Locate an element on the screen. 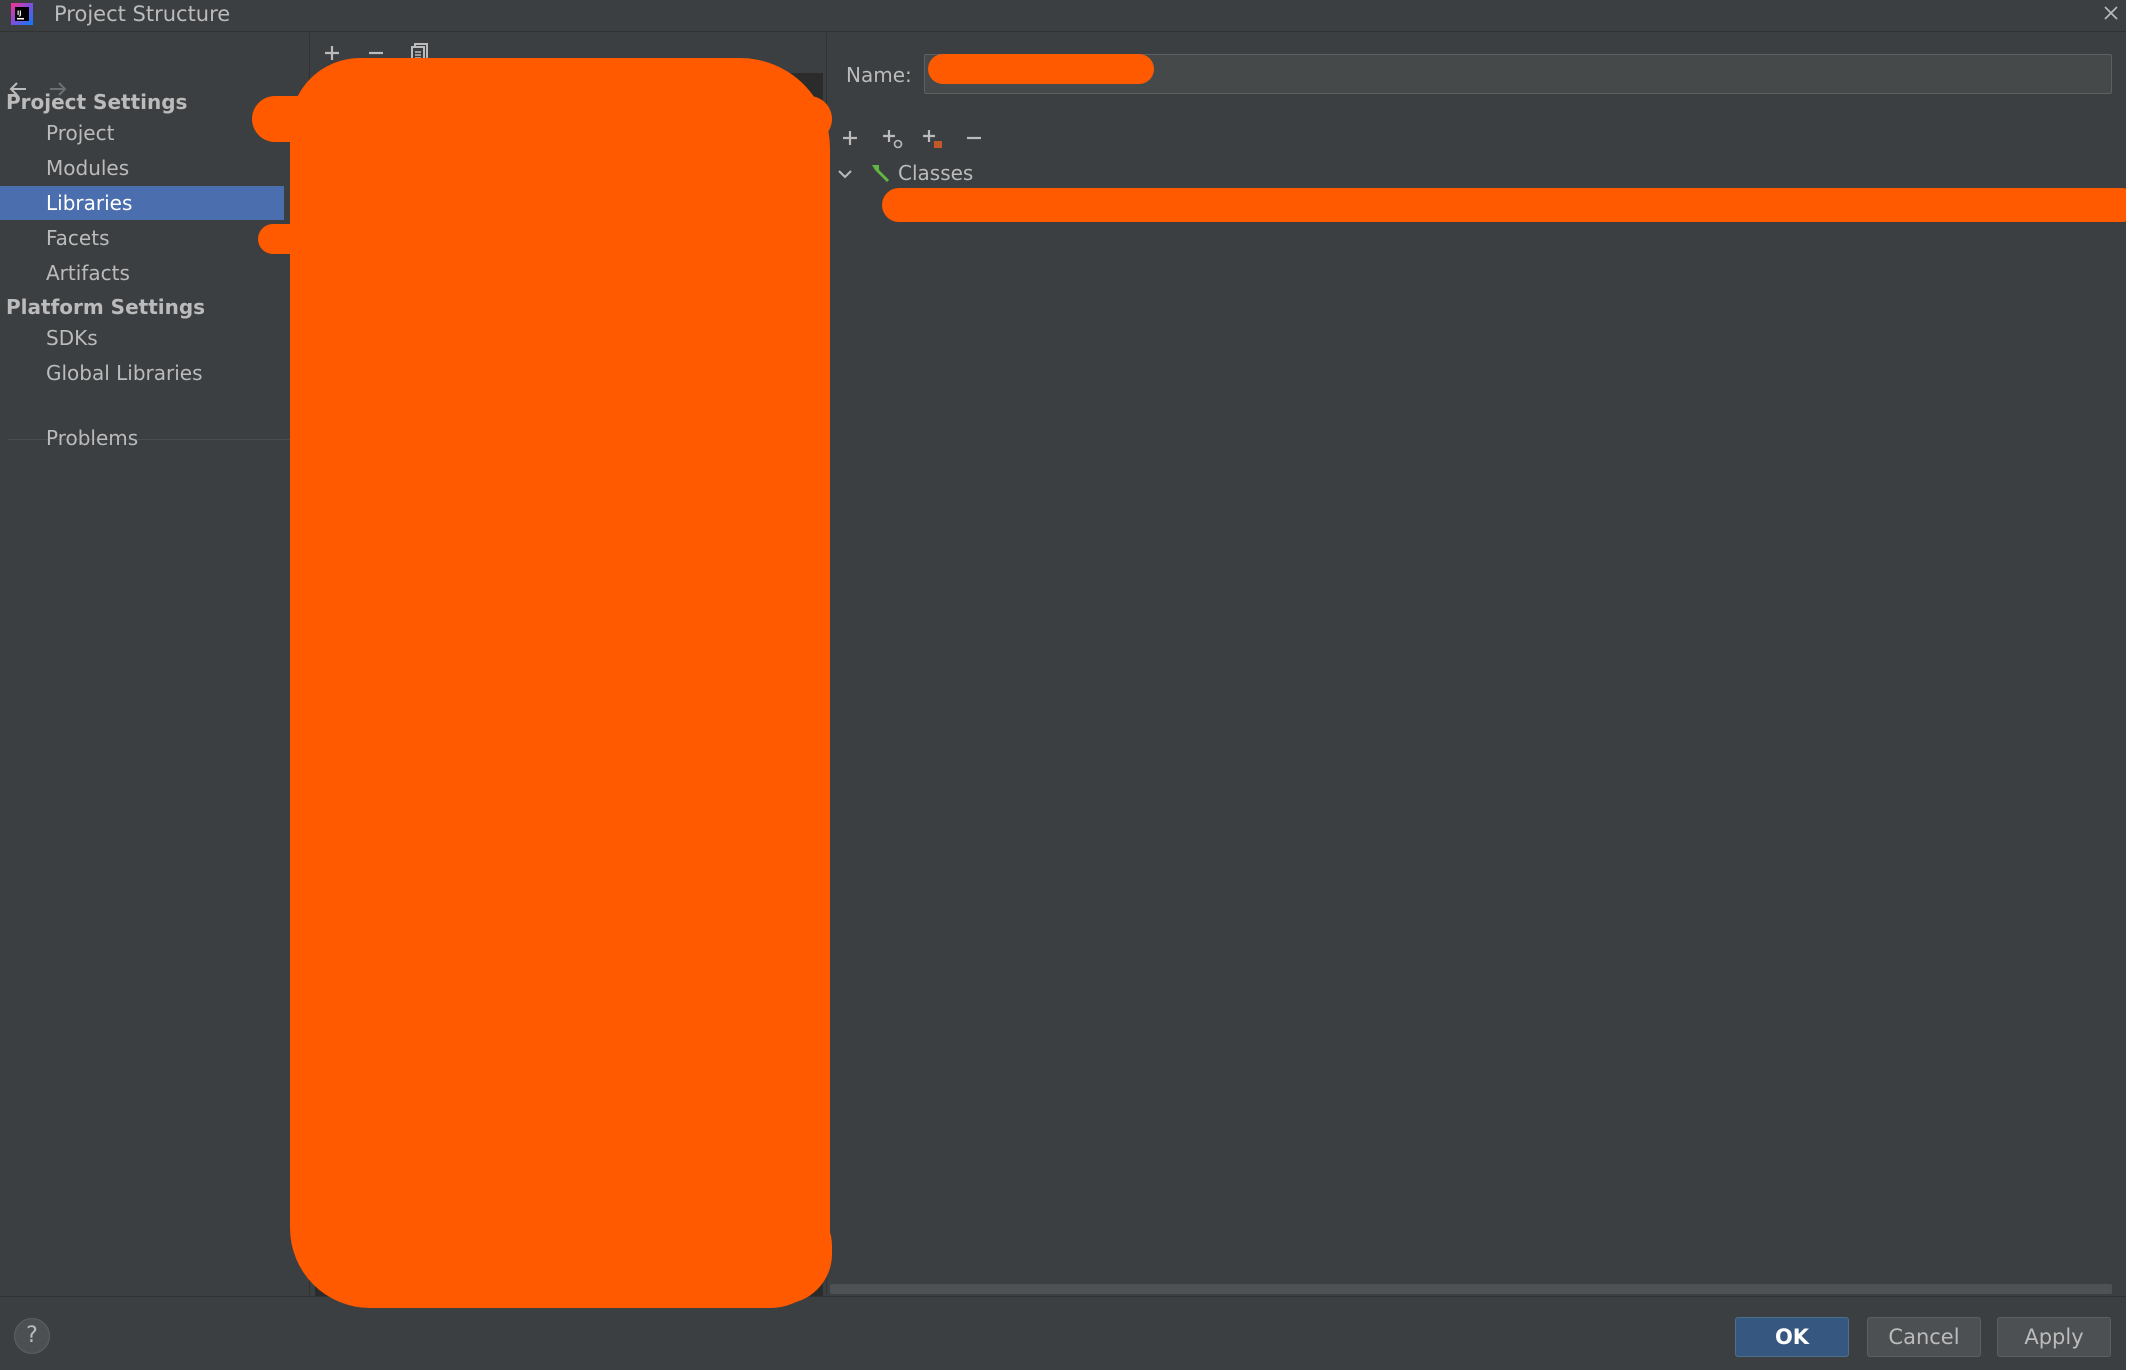 The image size is (2139, 1370). horizontal-scrollbar is located at coordinates (1471, 1289).